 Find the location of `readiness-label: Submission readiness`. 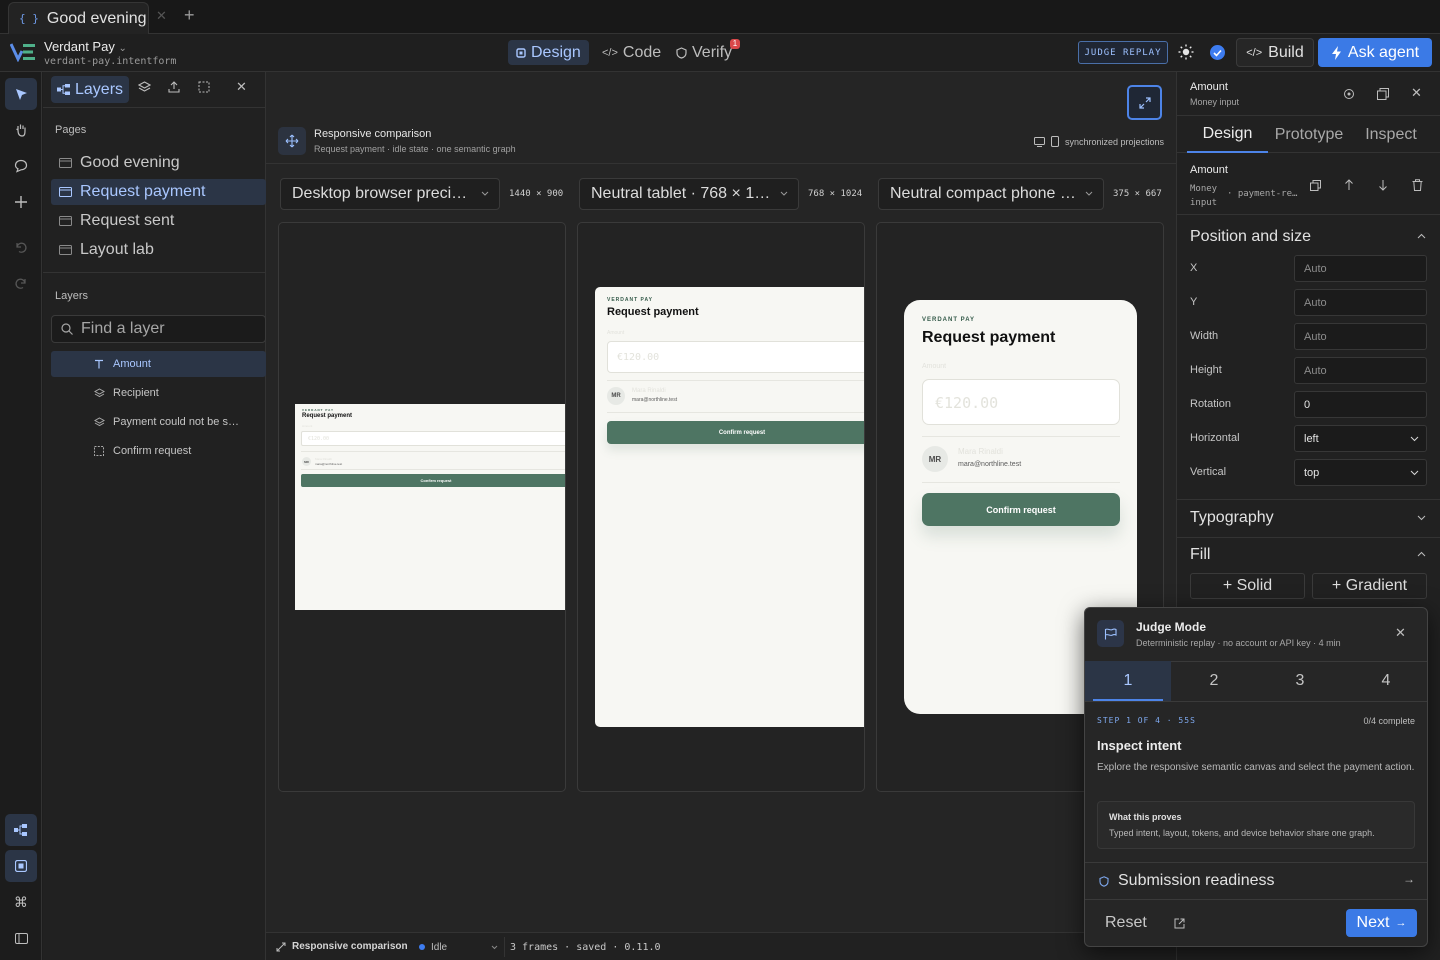

readiness-label: Submission readiness is located at coordinates (1196, 880).